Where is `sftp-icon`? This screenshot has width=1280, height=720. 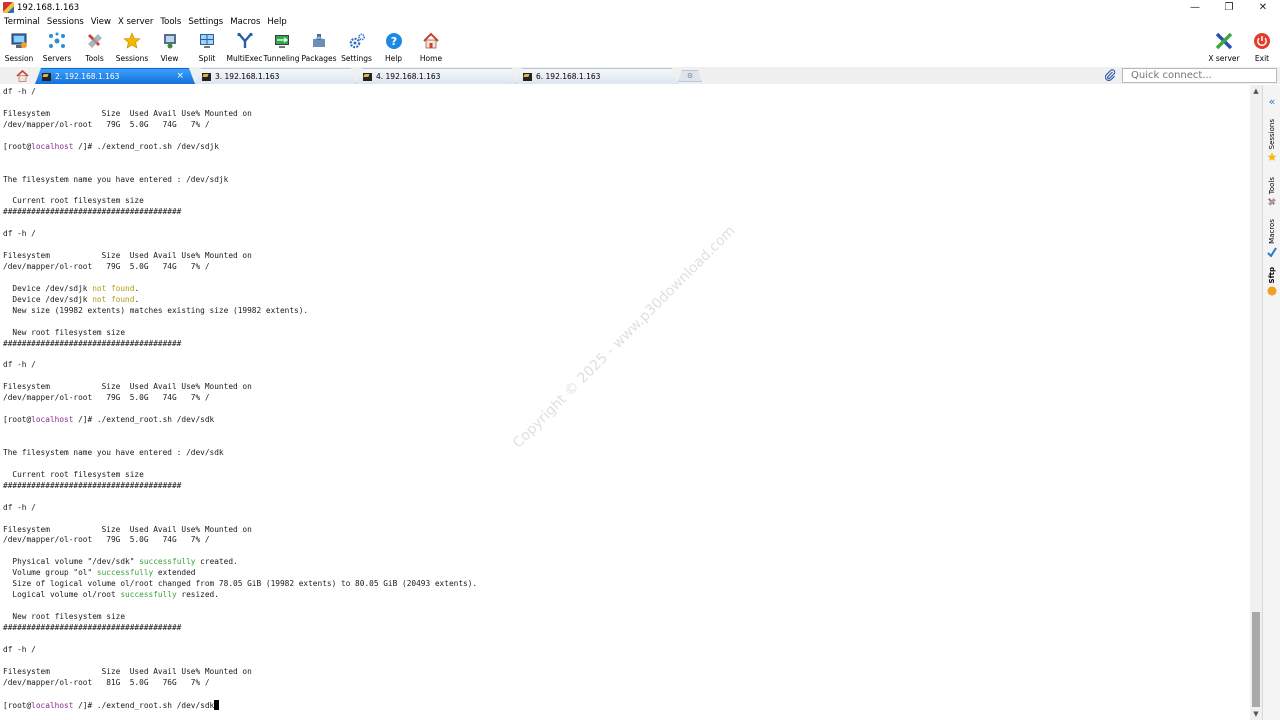 sftp-icon is located at coordinates (1272, 291).